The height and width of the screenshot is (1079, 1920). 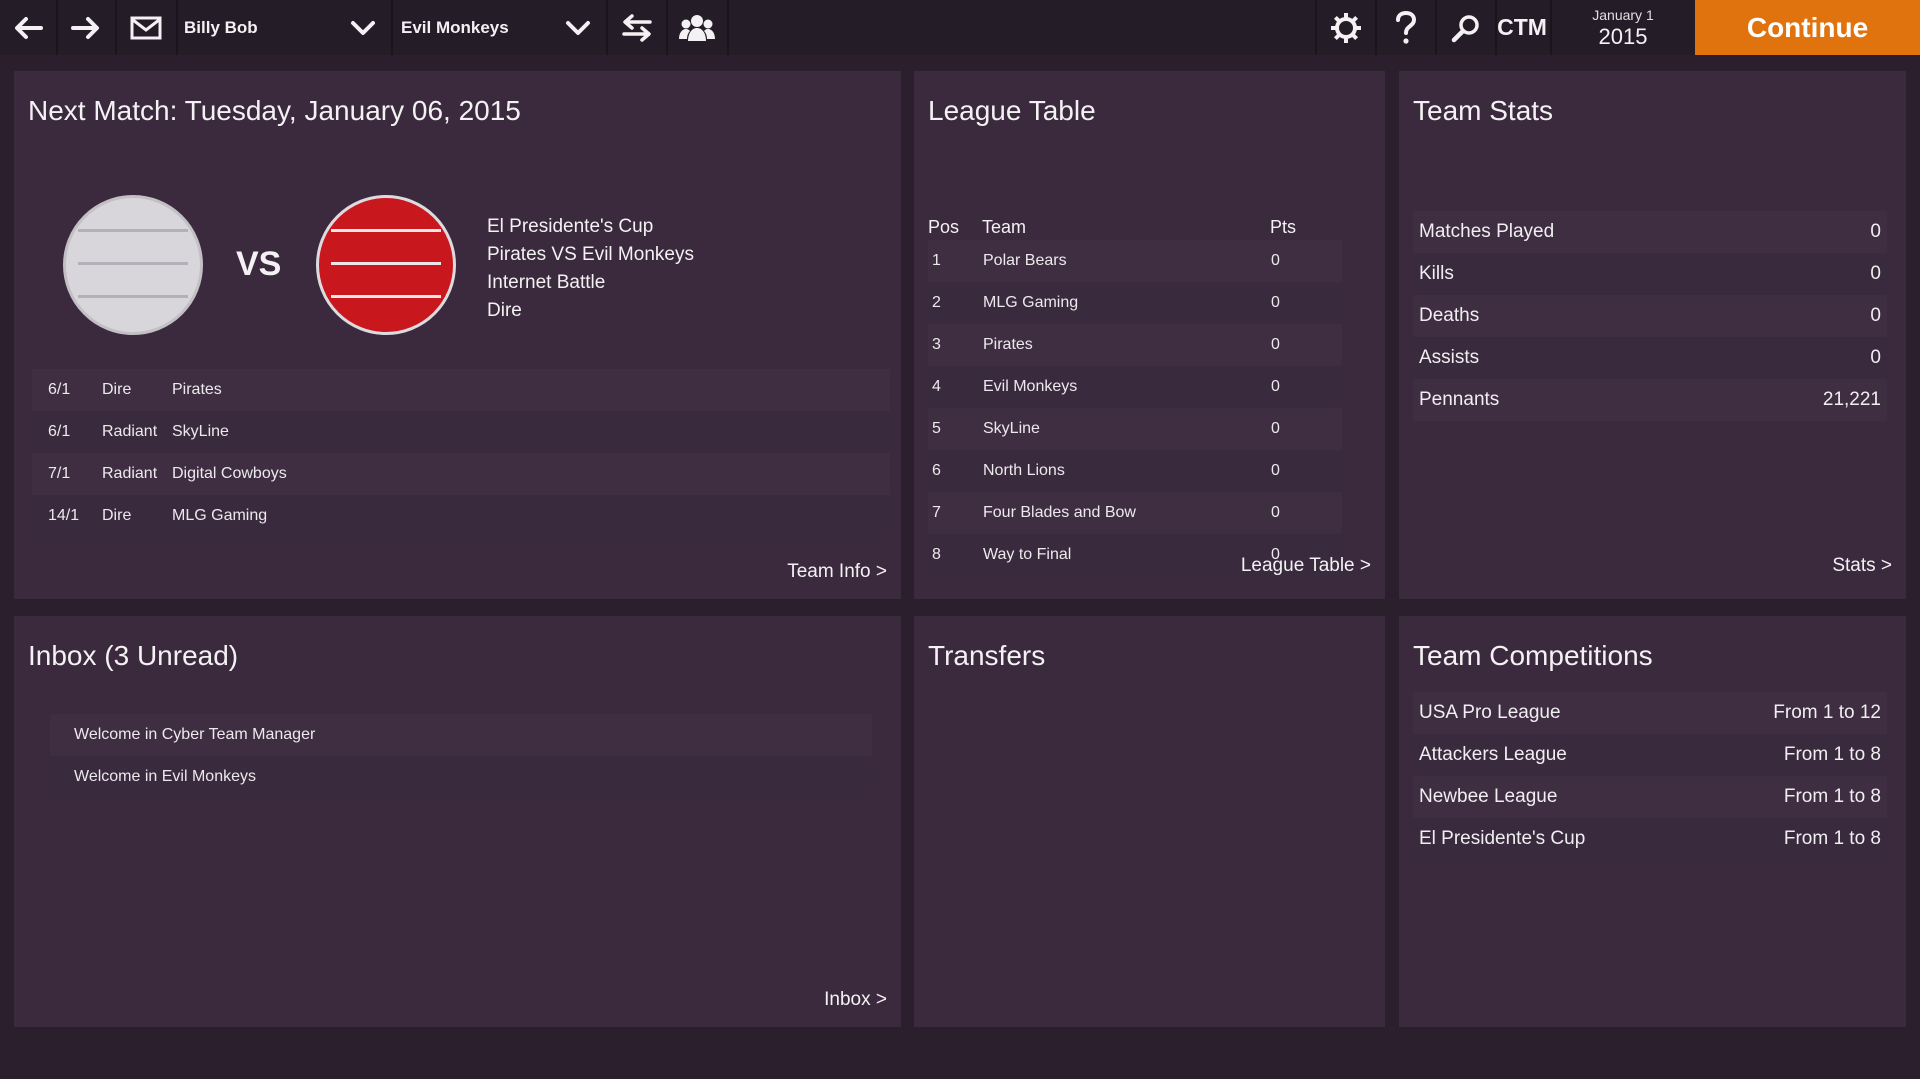 I want to click on search-icon, so click(x=1465, y=28).